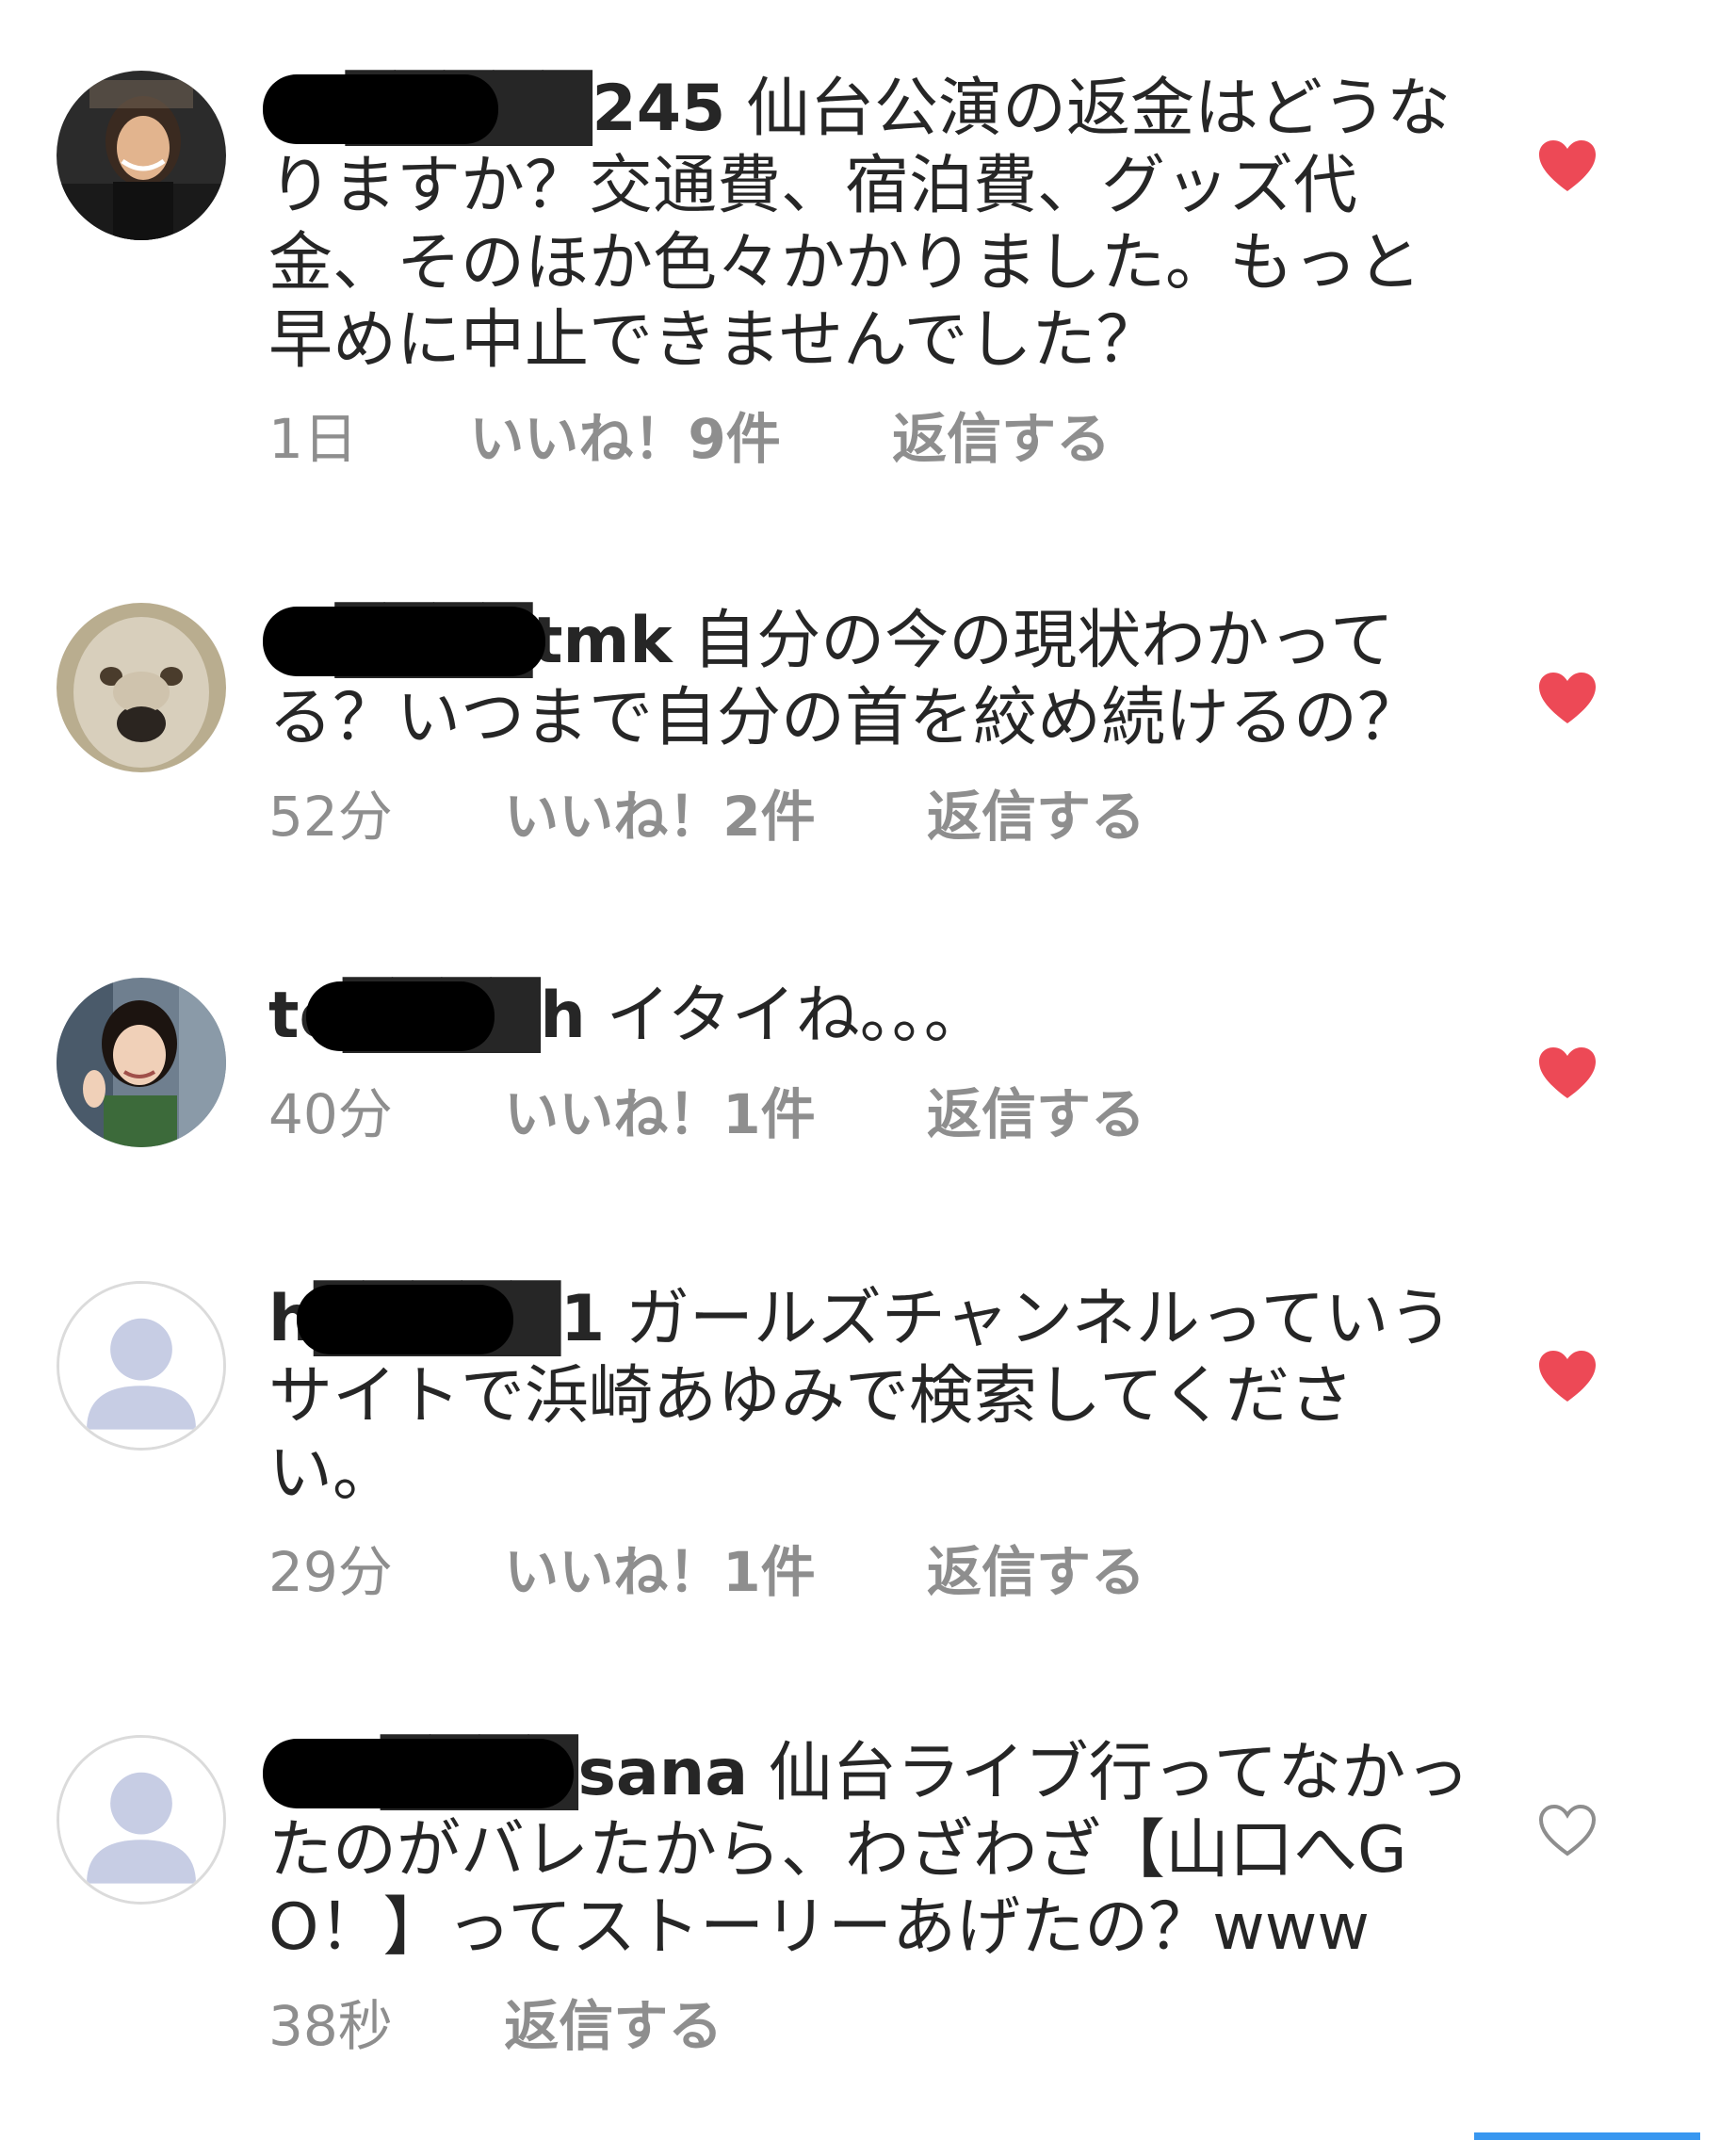 This screenshot has width=1736, height=2140. Describe the element at coordinates (330, 2026) in the screenshot. I see `comment-time: 38秒` at that location.